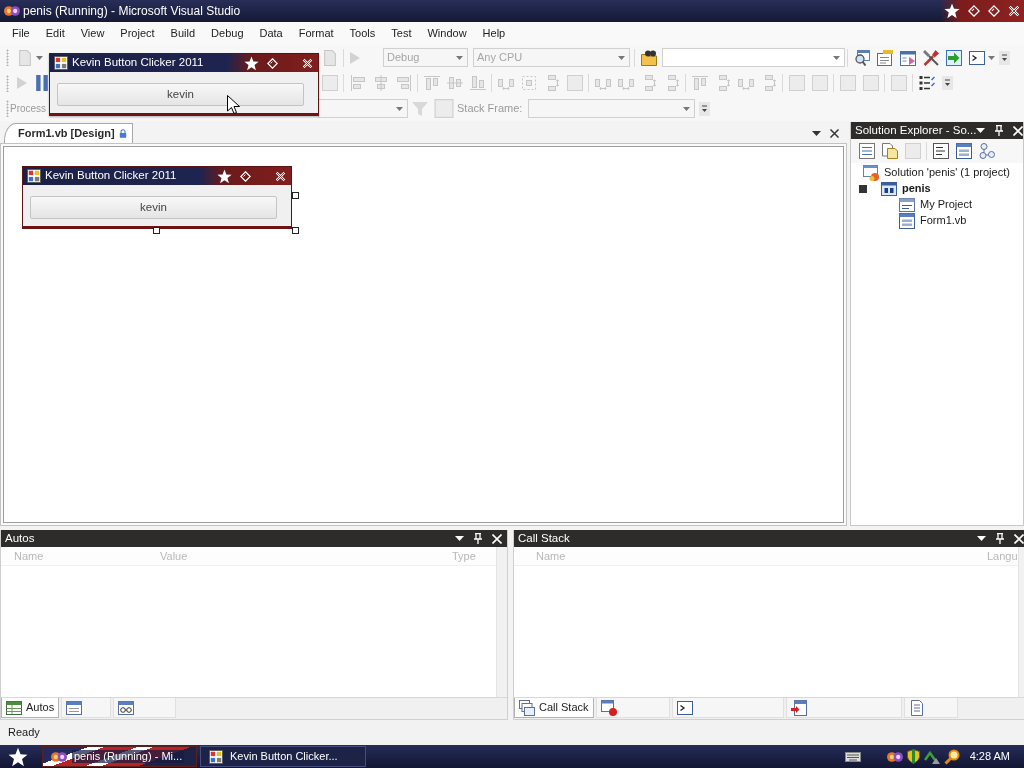 The image size is (1024, 768). Describe the element at coordinates (989, 756) in the screenshot. I see `clock: 4:28 AM` at that location.